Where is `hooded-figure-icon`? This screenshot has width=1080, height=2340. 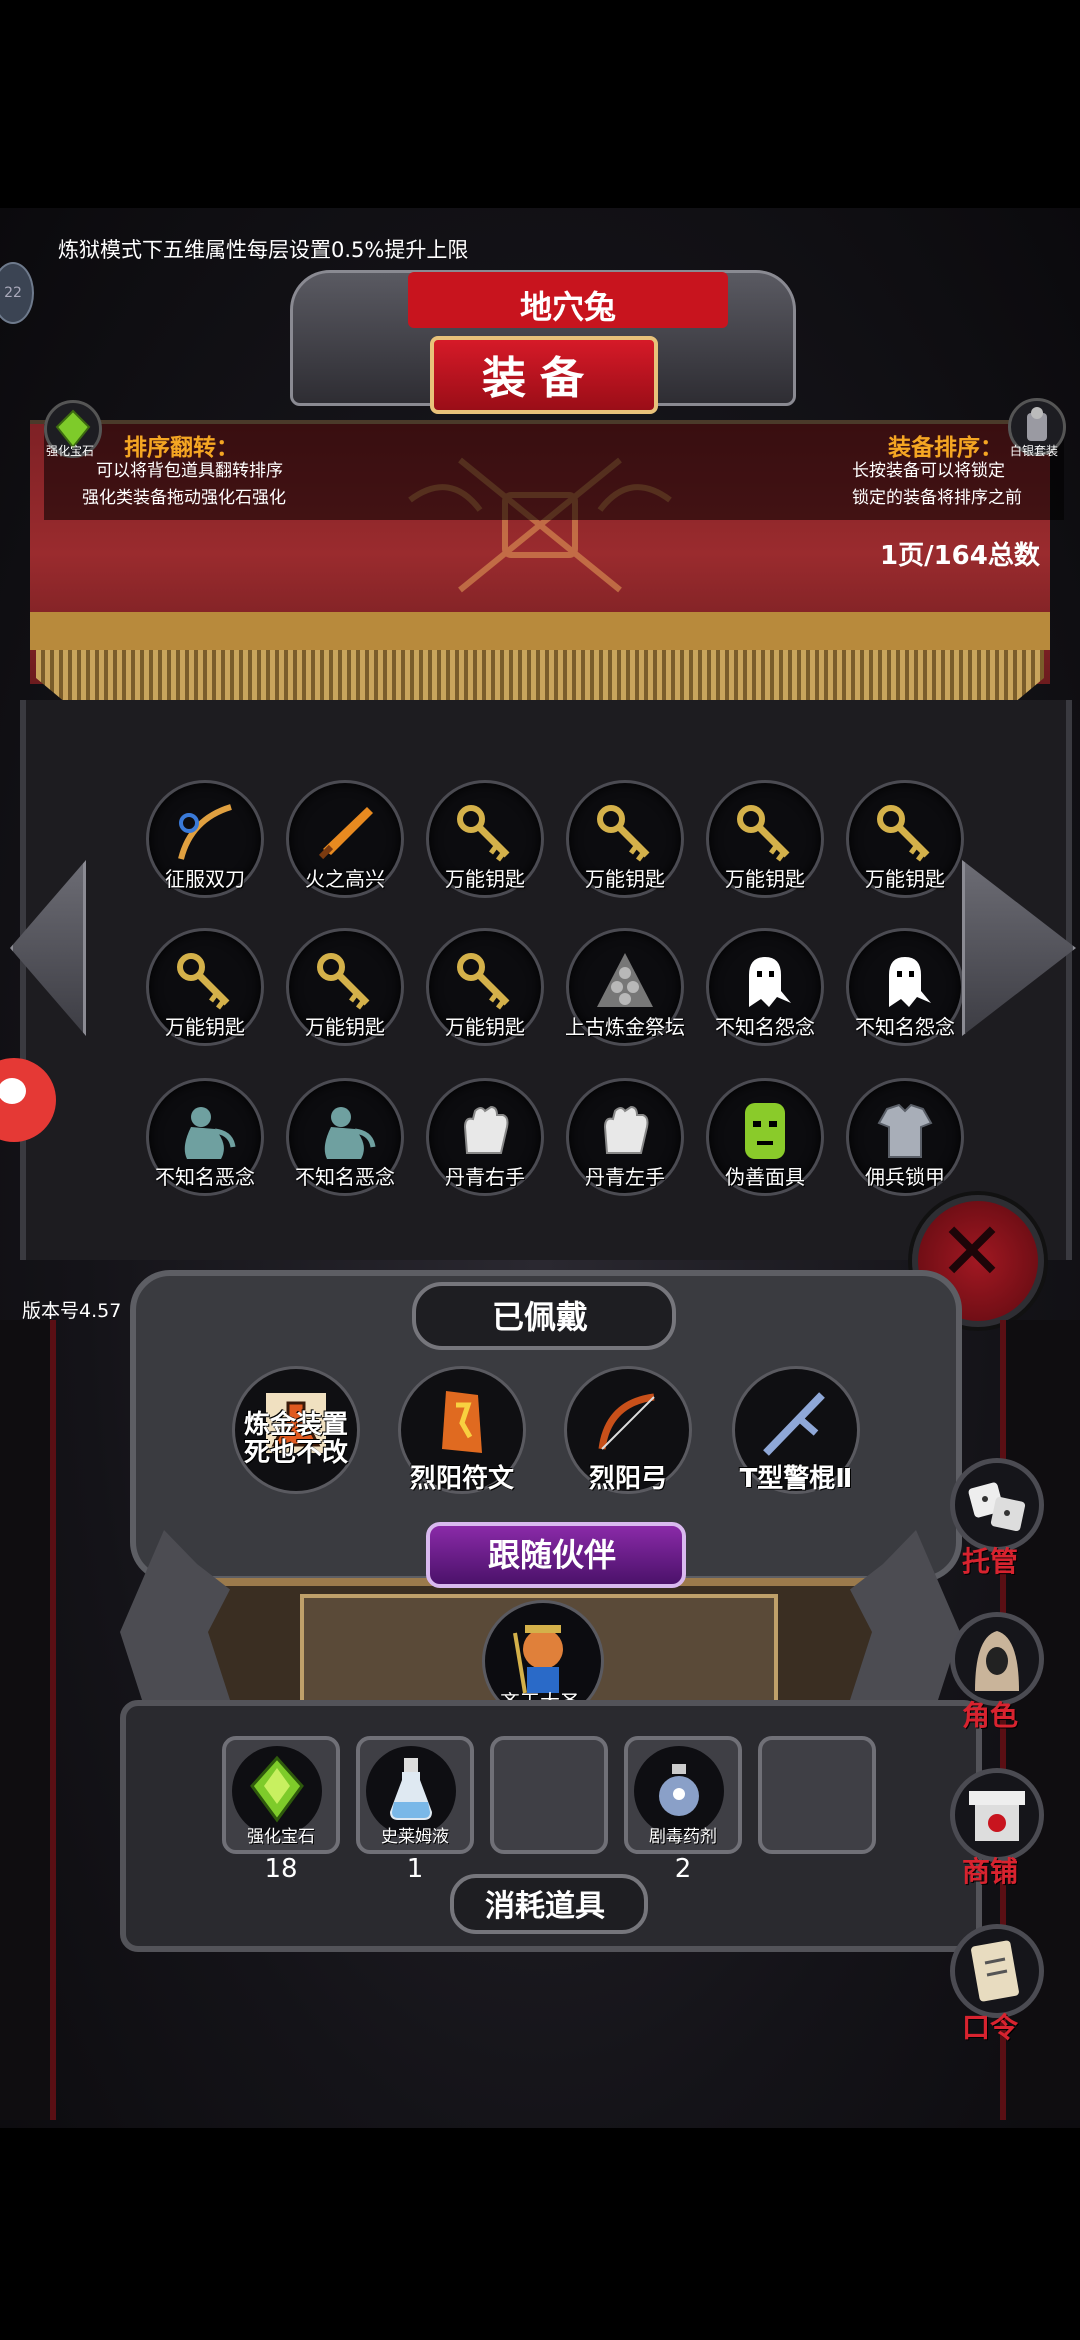 hooded-figure-icon is located at coordinates (997, 1661).